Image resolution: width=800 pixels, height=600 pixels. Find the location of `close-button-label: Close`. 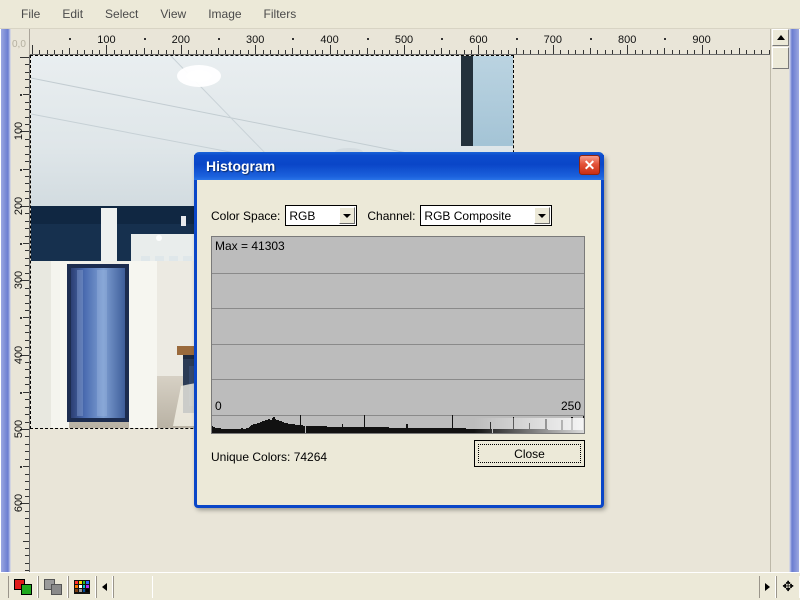

close-button-label: Close is located at coordinates (529, 453).